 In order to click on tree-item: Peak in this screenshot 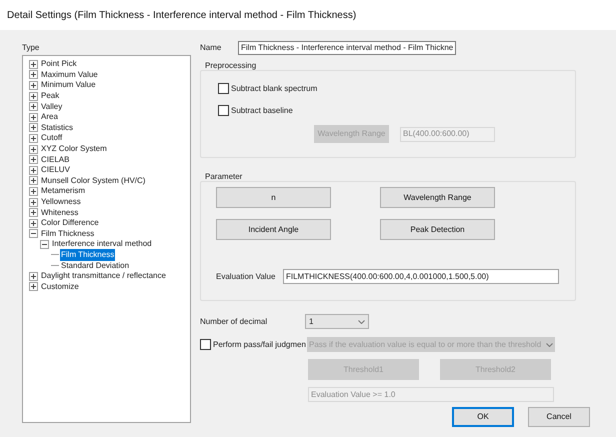, I will do `click(50, 96)`.